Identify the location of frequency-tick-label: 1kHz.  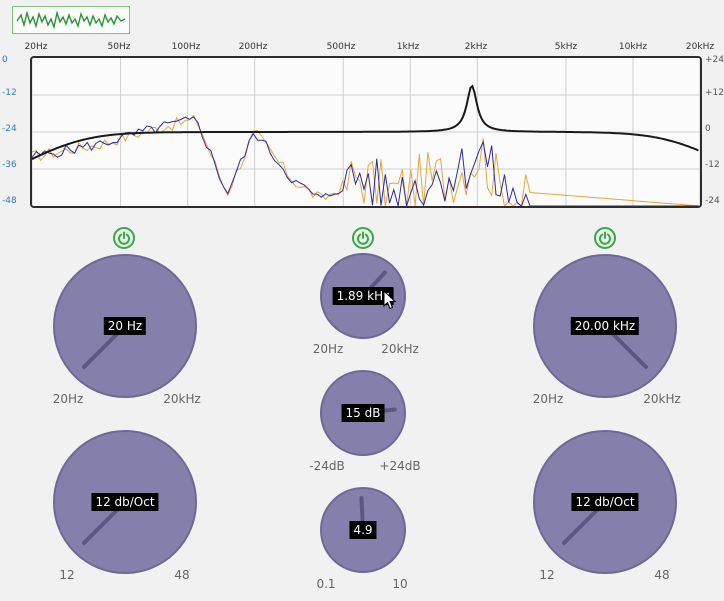
(408, 47).